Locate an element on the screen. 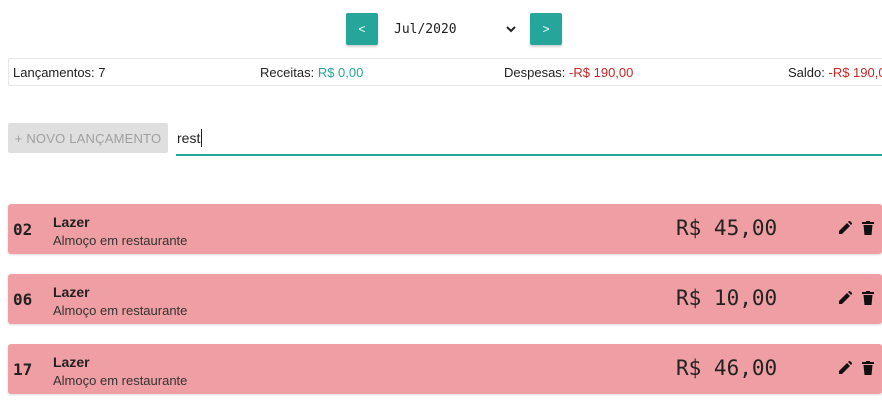 This screenshot has width=882, height=414. filter-input is located at coordinates (529, 138).